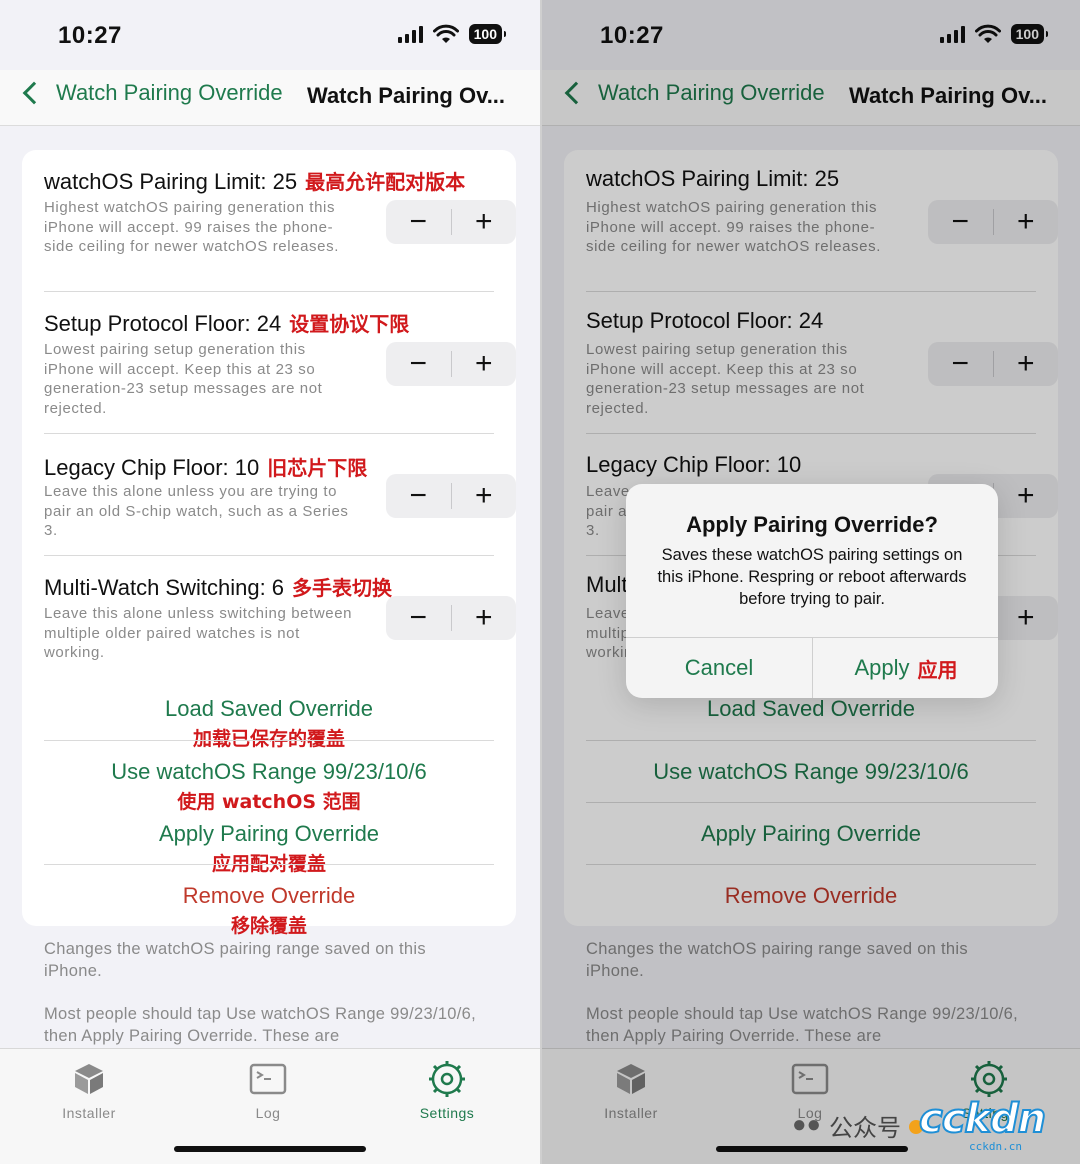 The image size is (1080, 1164). I want to click on annotation-cn: 使用 watchOS 范围, so click(269, 802).